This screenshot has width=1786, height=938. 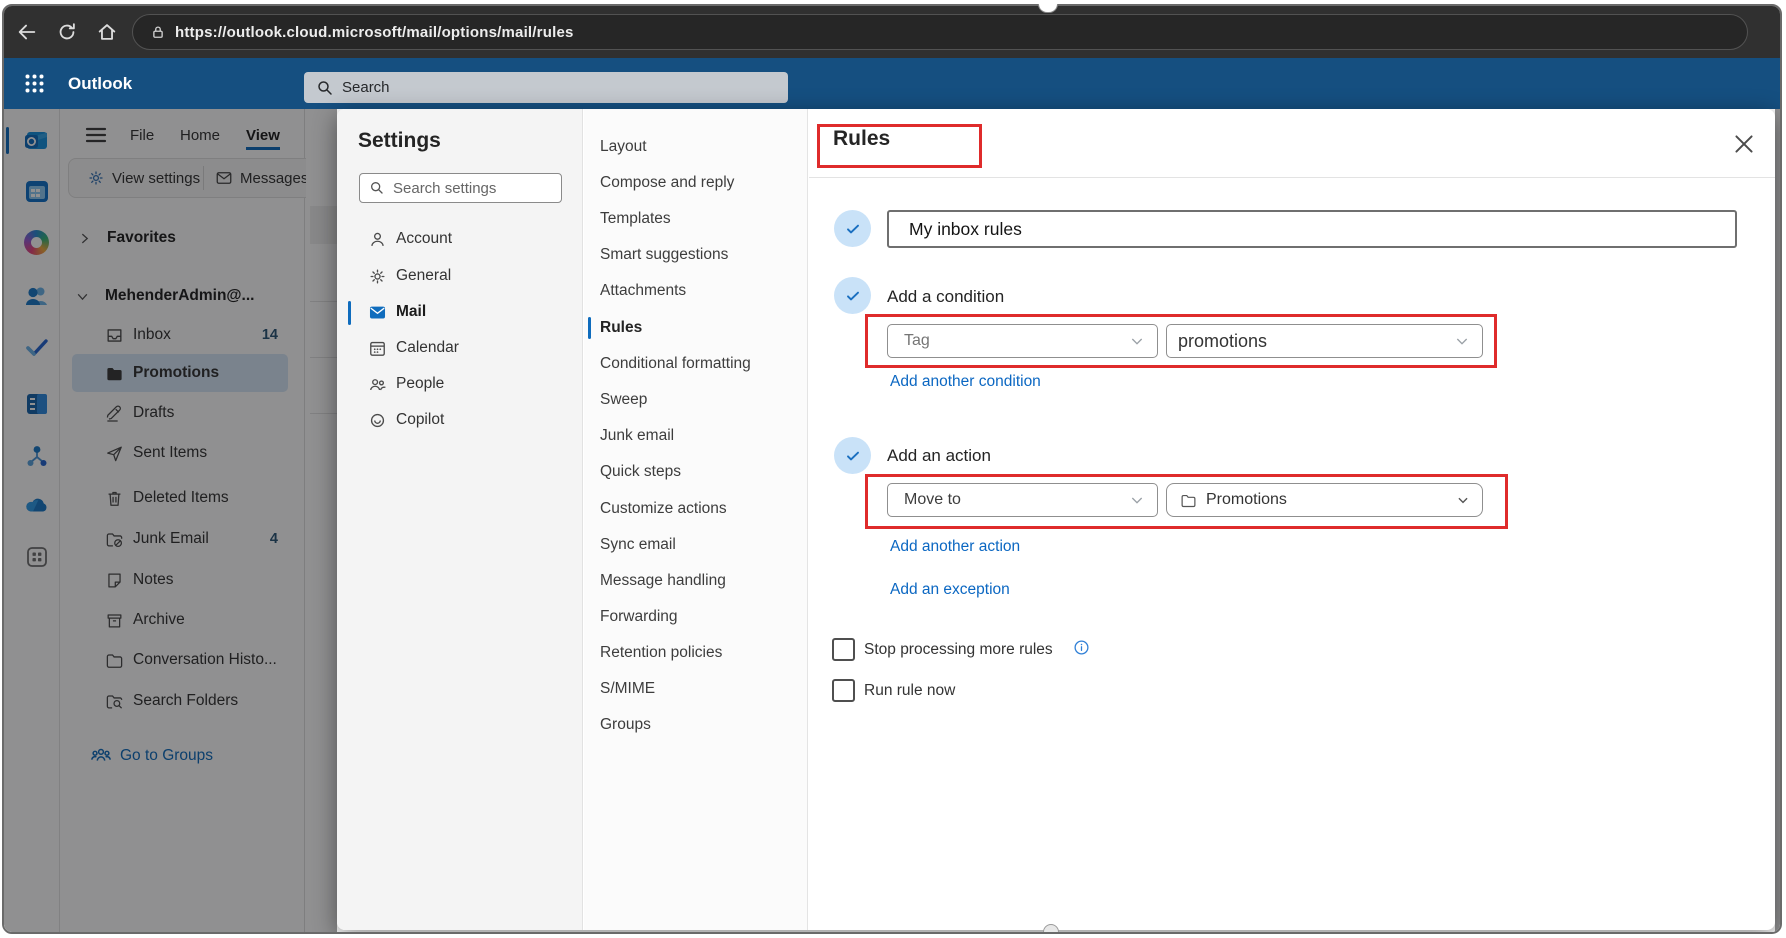 What do you see at coordinates (700, 364) in the screenshot?
I see `subnav-conditional-formatting: Conditional formatting` at bounding box center [700, 364].